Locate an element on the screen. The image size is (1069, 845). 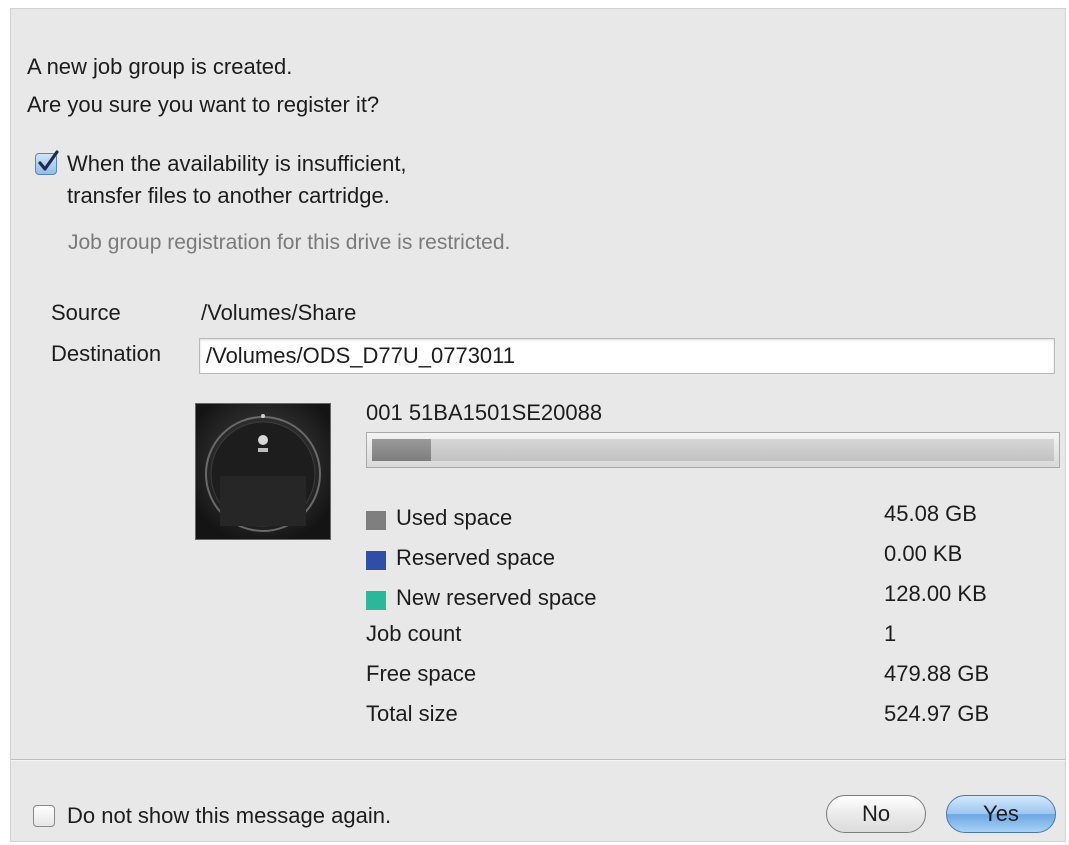
message-line-2: Are you sure you want to register it? is located at coordinates (203, 104).